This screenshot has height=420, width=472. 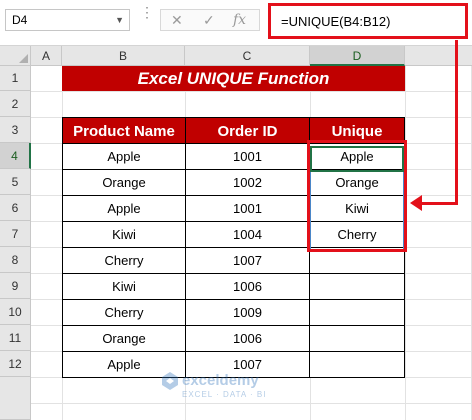 I want to click on row-header: 4, so click(x=15, y=156).